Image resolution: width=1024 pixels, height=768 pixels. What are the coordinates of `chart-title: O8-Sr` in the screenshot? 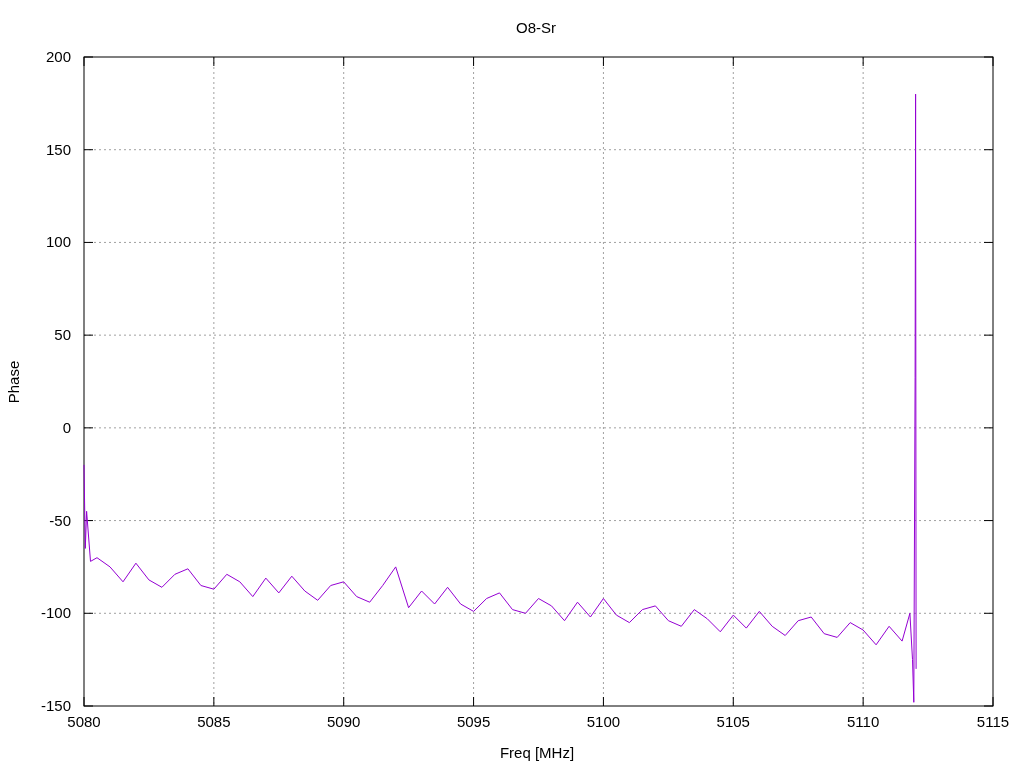 It's located at (536, 27).